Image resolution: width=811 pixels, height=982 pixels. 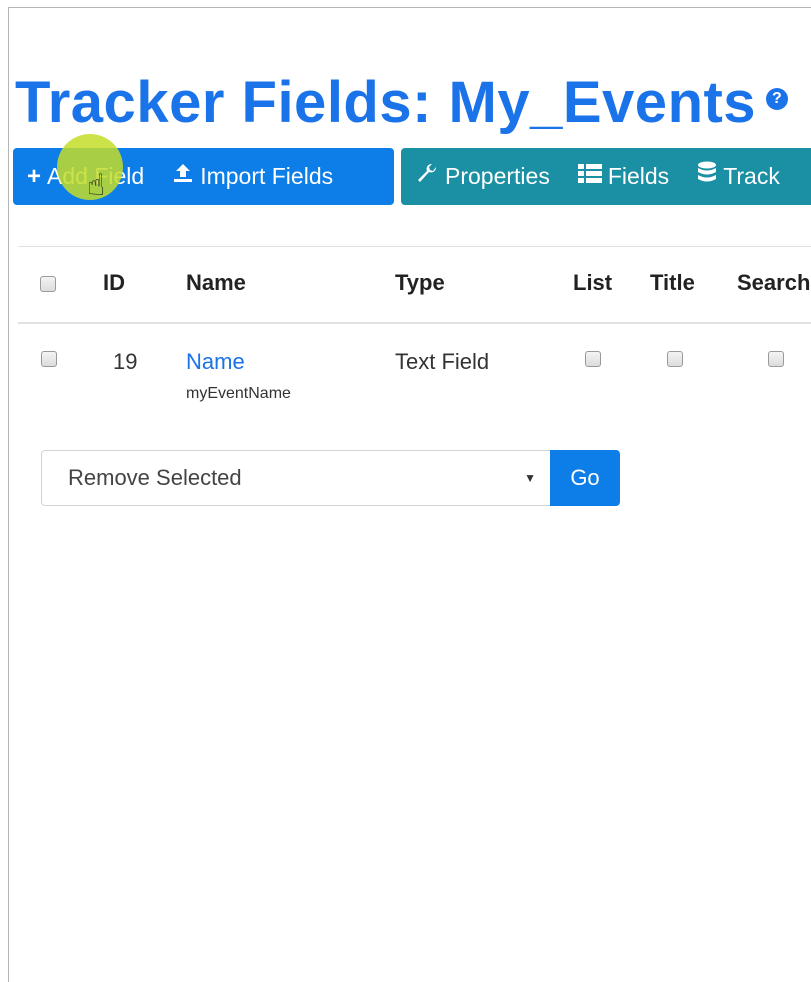 What do you see at coordinates (49, 359) in the screenshot?
I see `row-select-checkbox` at bounding box center [49, 359].